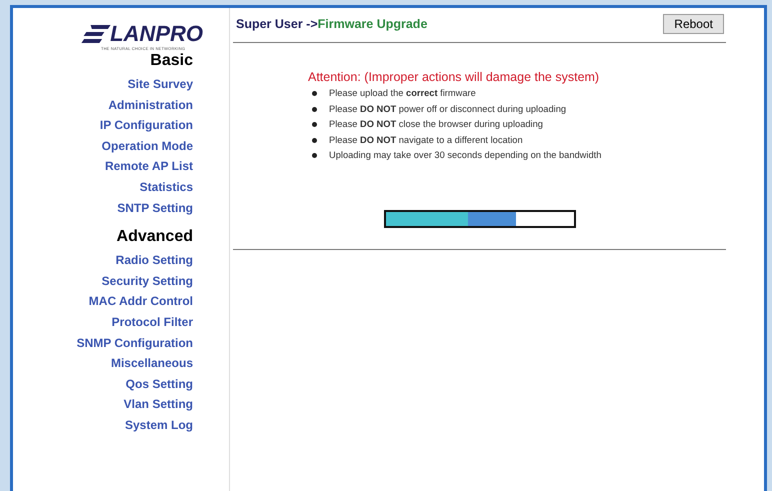  Describe the element at coordinates (156, 34) in the screenshot. I see `logo-wordmark: LANPRO` at that location.